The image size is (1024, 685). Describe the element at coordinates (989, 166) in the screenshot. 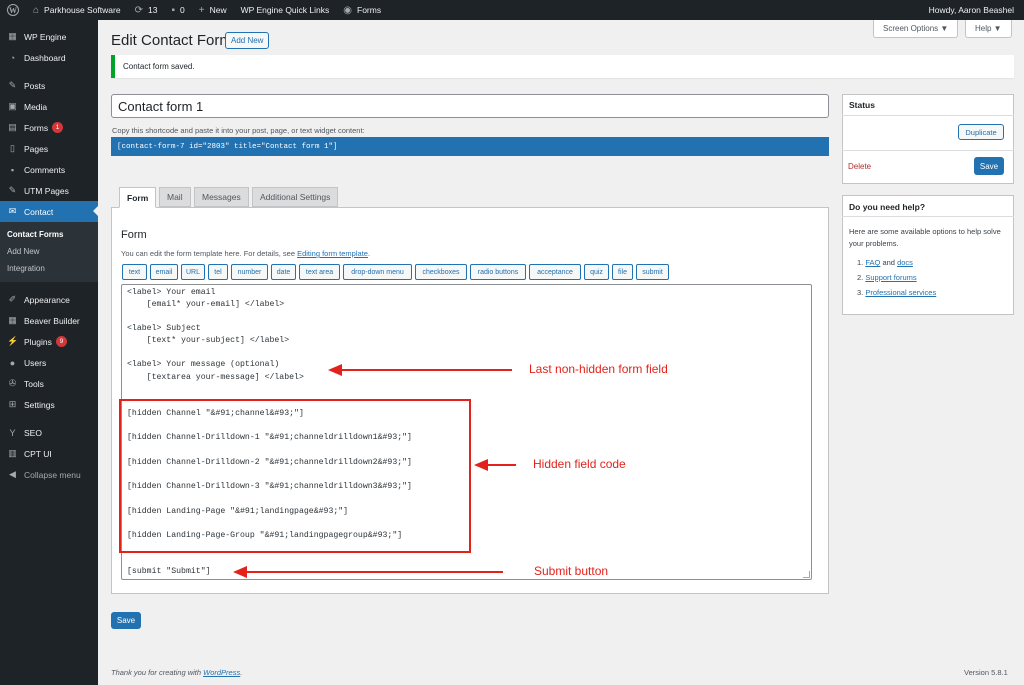

I see `save-button-side: Save` at that location.